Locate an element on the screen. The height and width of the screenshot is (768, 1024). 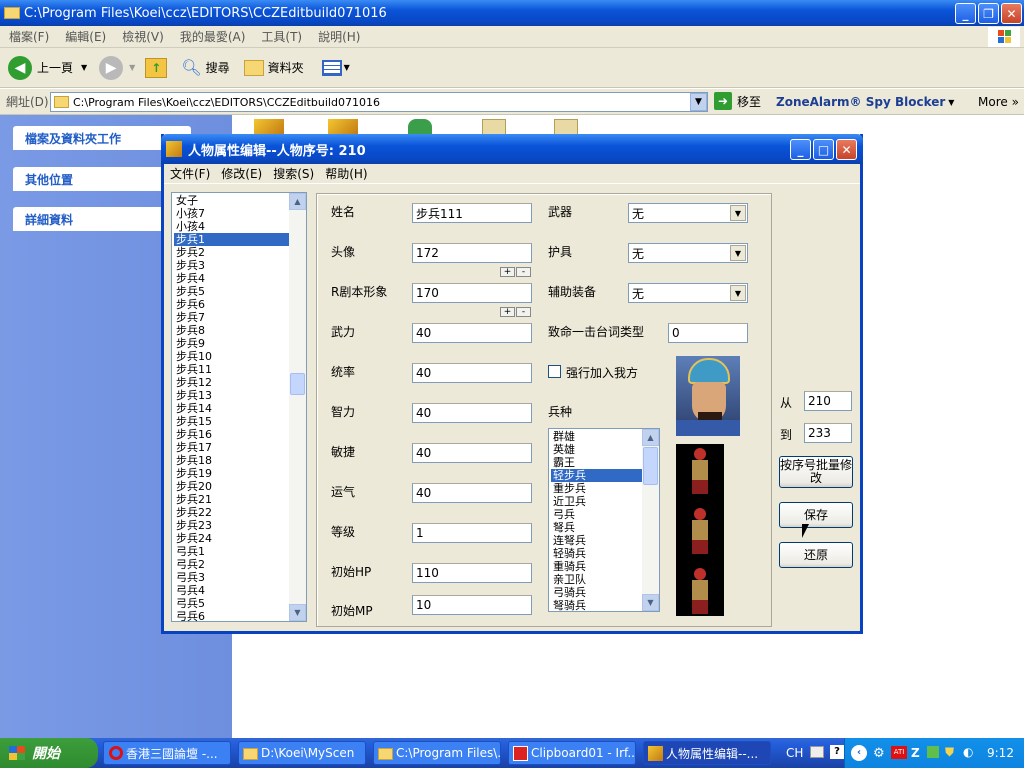
menu-favorites: 我的最愛(A) is located at coordinates (213, 36).